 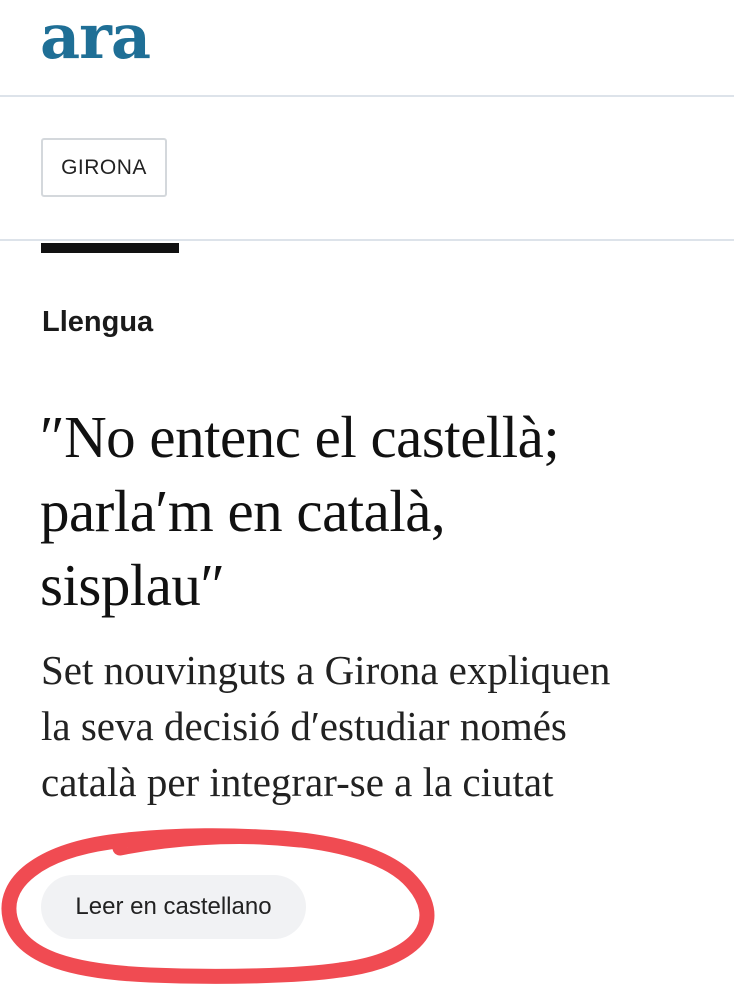 What do you see at coordinates (367, 240) in the screenshot?
I see `section-nav-divider` at bounding box center [367, 240].